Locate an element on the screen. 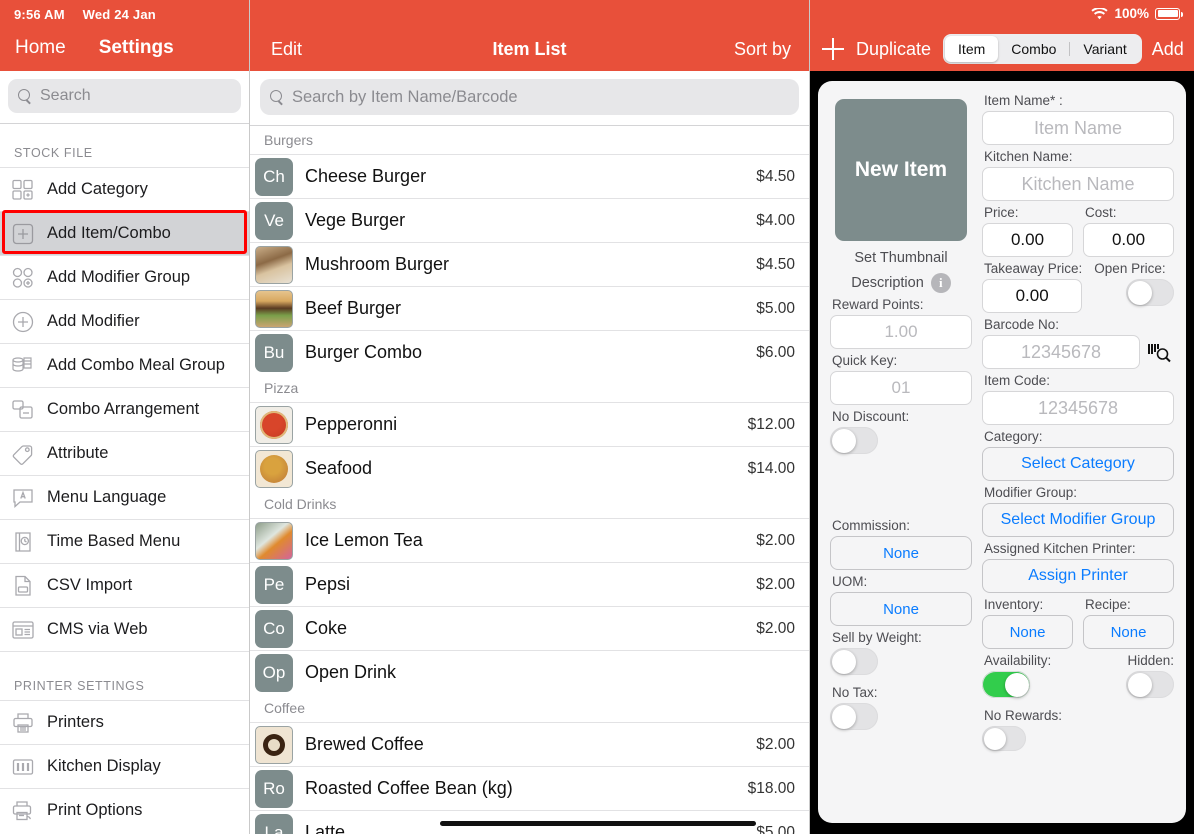 This screenshot has height=834, width=1194. sidebar-item-time-based-menu: Time Based Menu is located at coordinates (124, 541).